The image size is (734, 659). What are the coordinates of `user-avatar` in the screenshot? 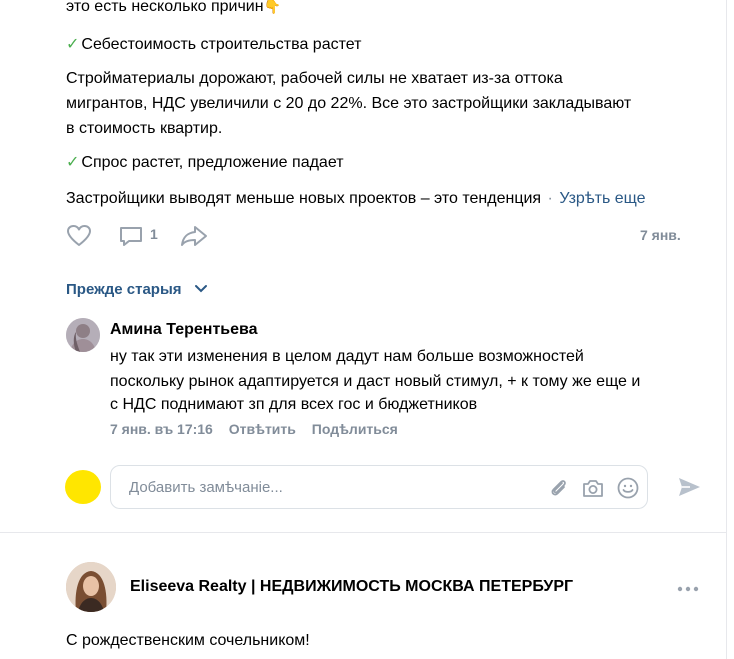 It's located at (83, 487).